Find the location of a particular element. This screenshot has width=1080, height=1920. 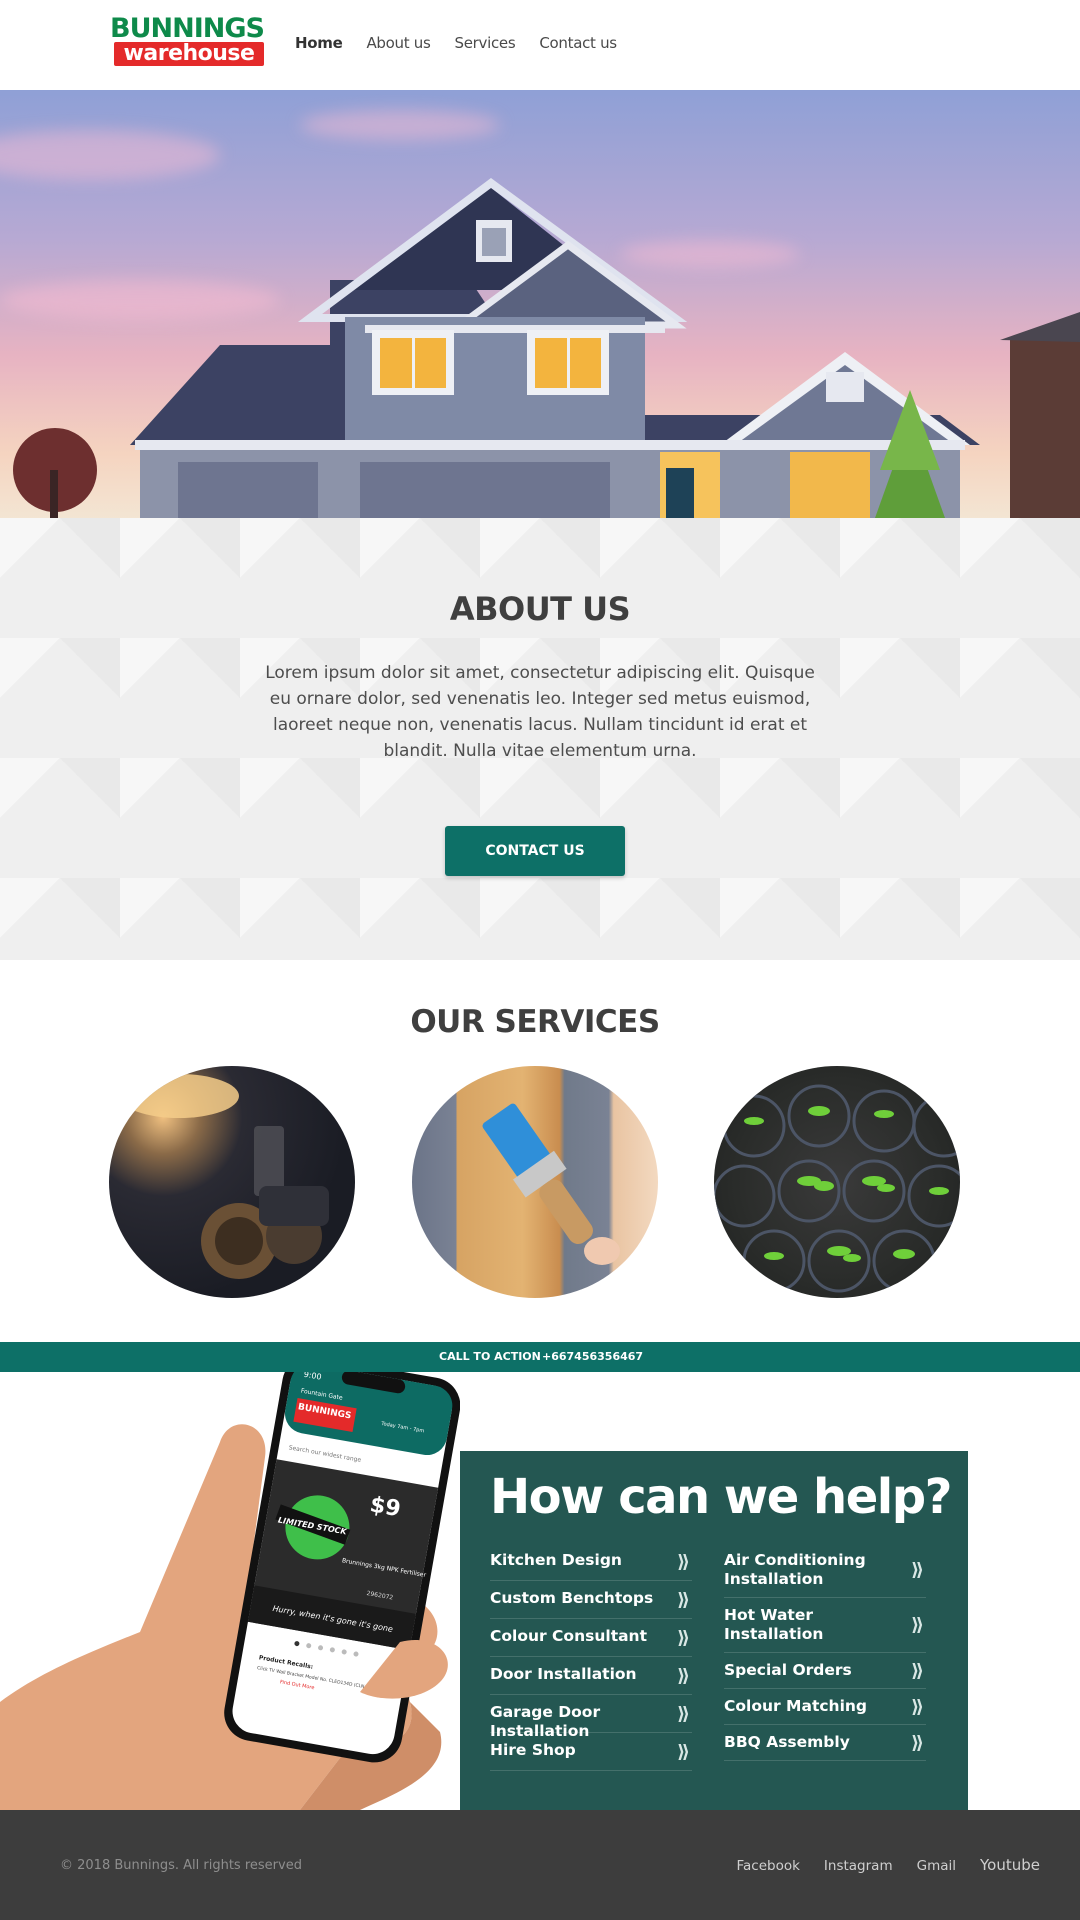

footer-link-gmail: Gmail is located at coordinates (936, 1866).